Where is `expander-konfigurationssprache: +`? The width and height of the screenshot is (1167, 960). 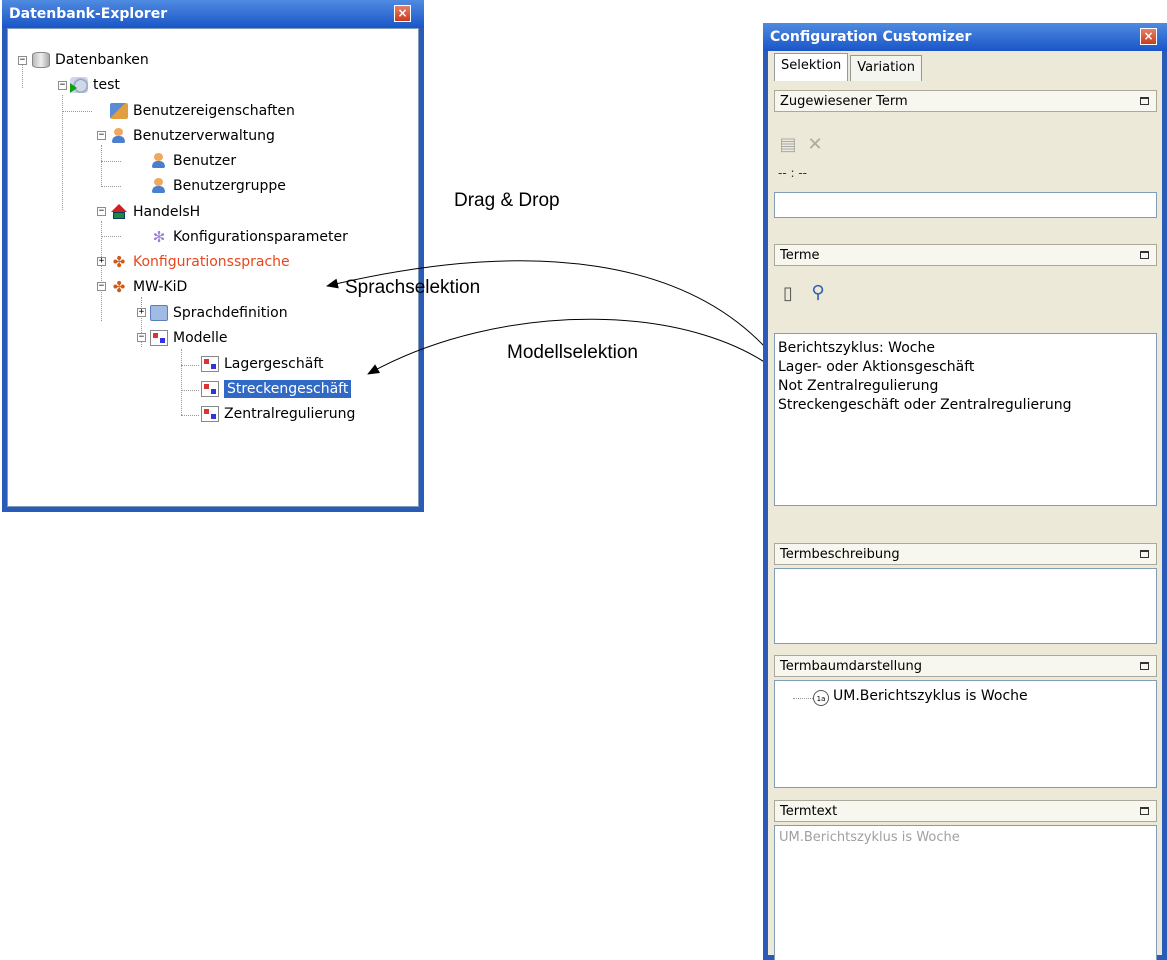
expander-konfigurationssprache: + is located at coordinates (101, 261).